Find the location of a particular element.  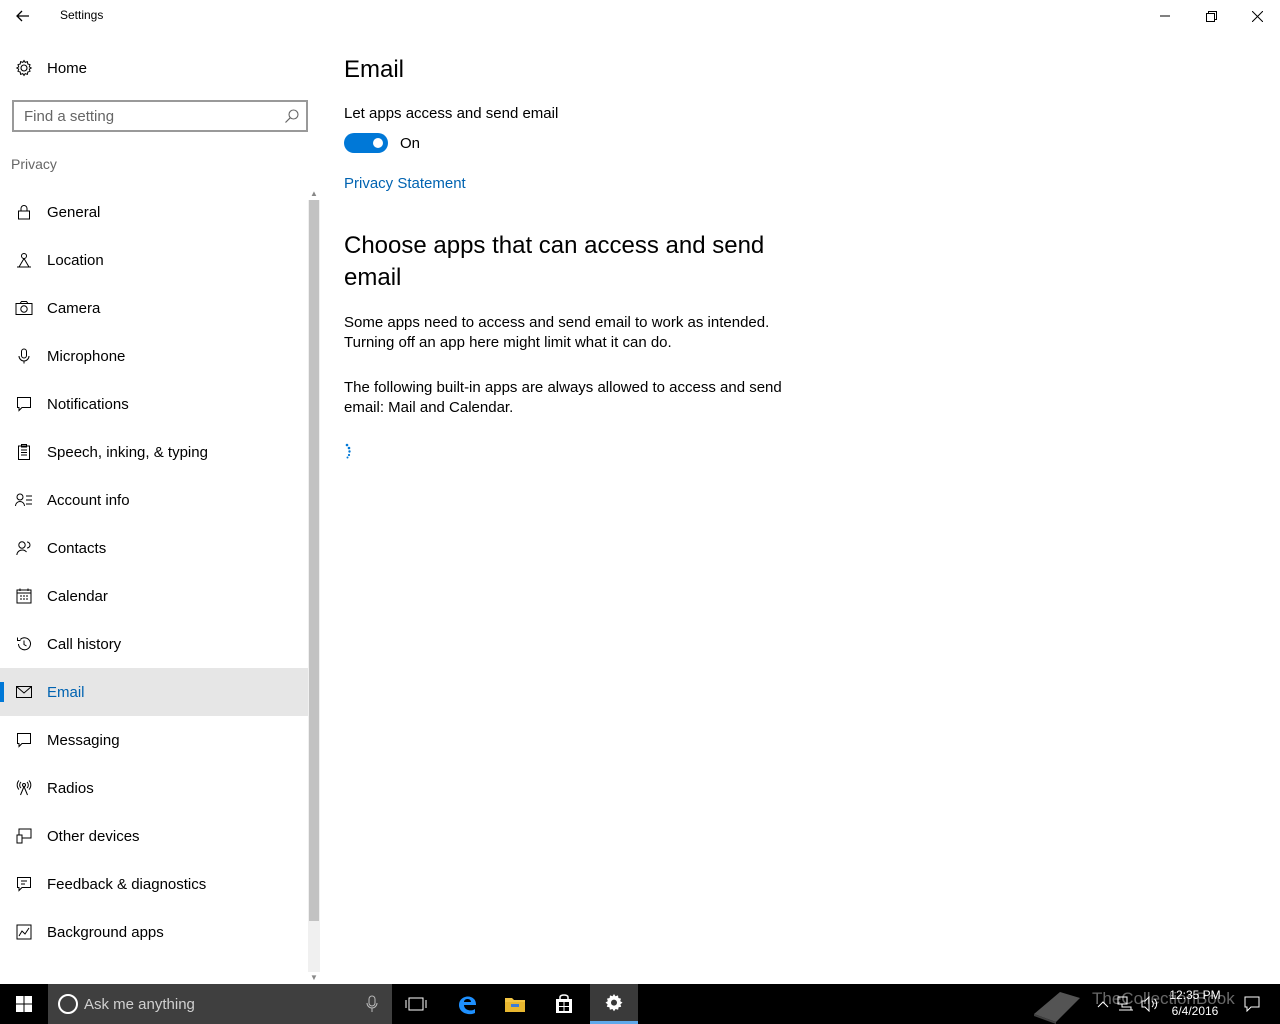

sidebar-item-account-info: Account info is located at coordinates (154, 500).